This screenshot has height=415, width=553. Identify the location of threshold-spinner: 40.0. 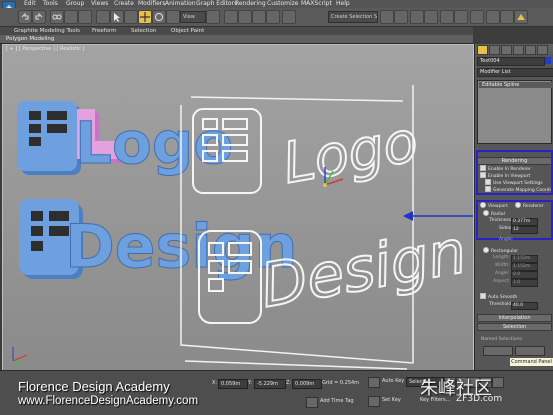
(524, 306).